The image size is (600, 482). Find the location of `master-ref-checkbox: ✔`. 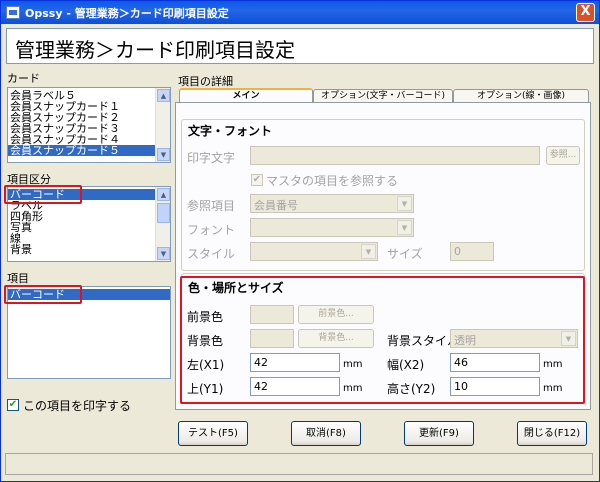

master-ref-checkbox: ✔ is located at coordinates (257, 180).